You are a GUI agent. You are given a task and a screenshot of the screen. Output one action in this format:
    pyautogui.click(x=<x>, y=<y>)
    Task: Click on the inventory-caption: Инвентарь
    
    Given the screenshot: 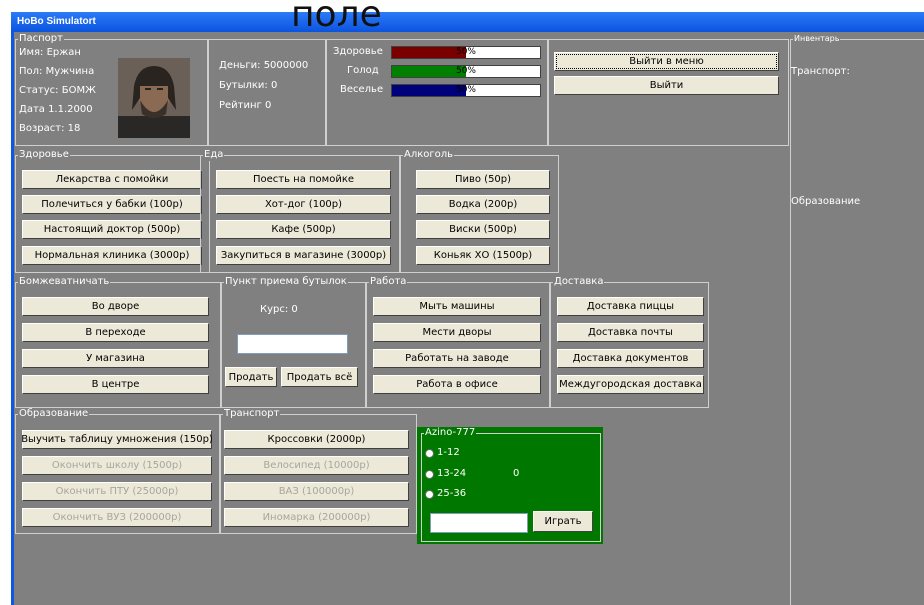 What is the action you would take?
    pyautogui.click(x=817, y=39)
    